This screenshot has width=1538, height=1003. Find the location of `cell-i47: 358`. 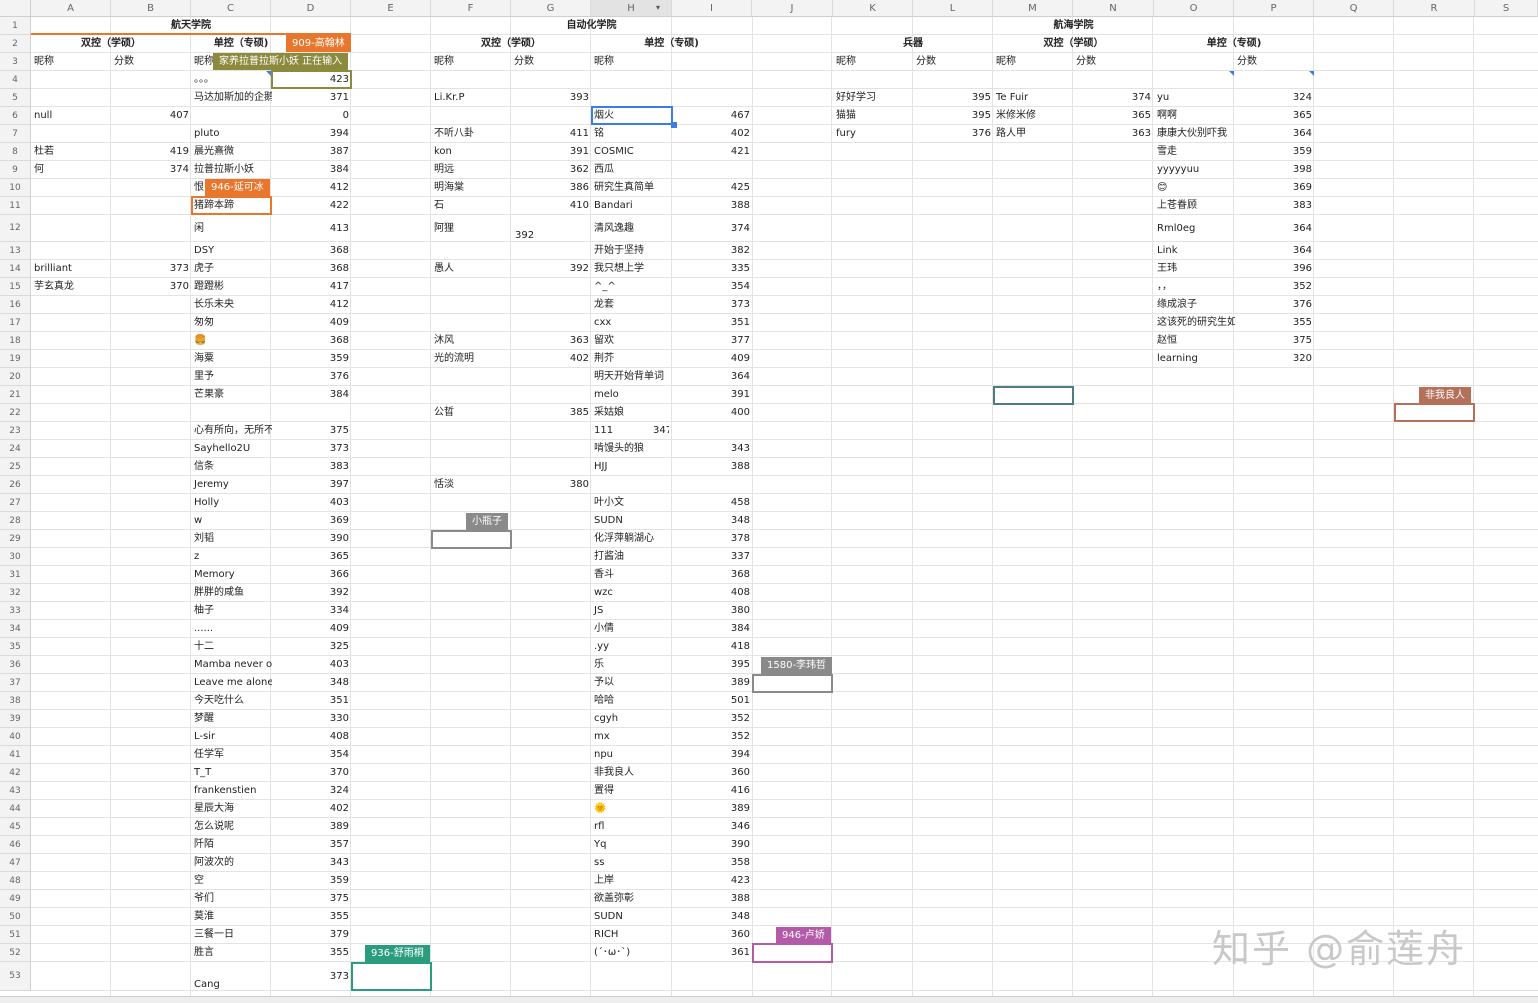

cell-i47: 358 is located at coordinates (712, 863).